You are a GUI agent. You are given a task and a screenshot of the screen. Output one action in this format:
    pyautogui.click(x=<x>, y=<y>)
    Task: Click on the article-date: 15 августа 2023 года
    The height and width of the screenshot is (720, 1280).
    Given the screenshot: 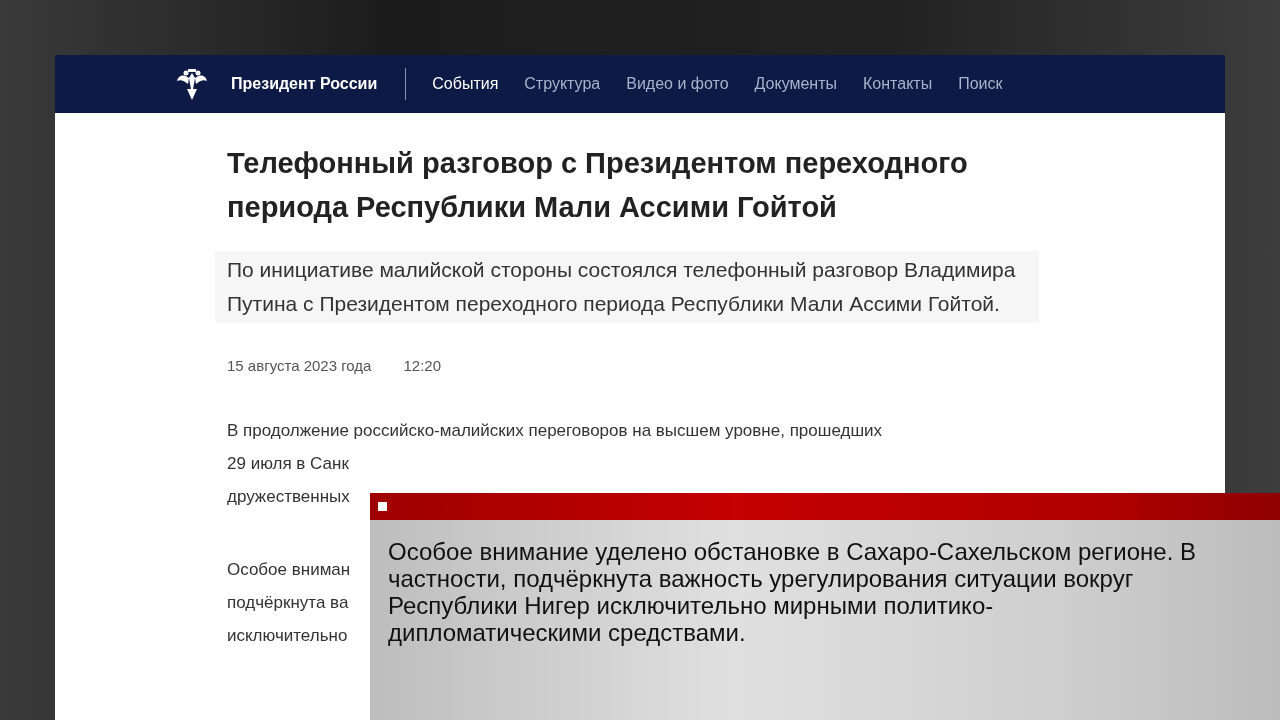 What is the action you would take?
    pyautogui.click(x=299, y=365)
    